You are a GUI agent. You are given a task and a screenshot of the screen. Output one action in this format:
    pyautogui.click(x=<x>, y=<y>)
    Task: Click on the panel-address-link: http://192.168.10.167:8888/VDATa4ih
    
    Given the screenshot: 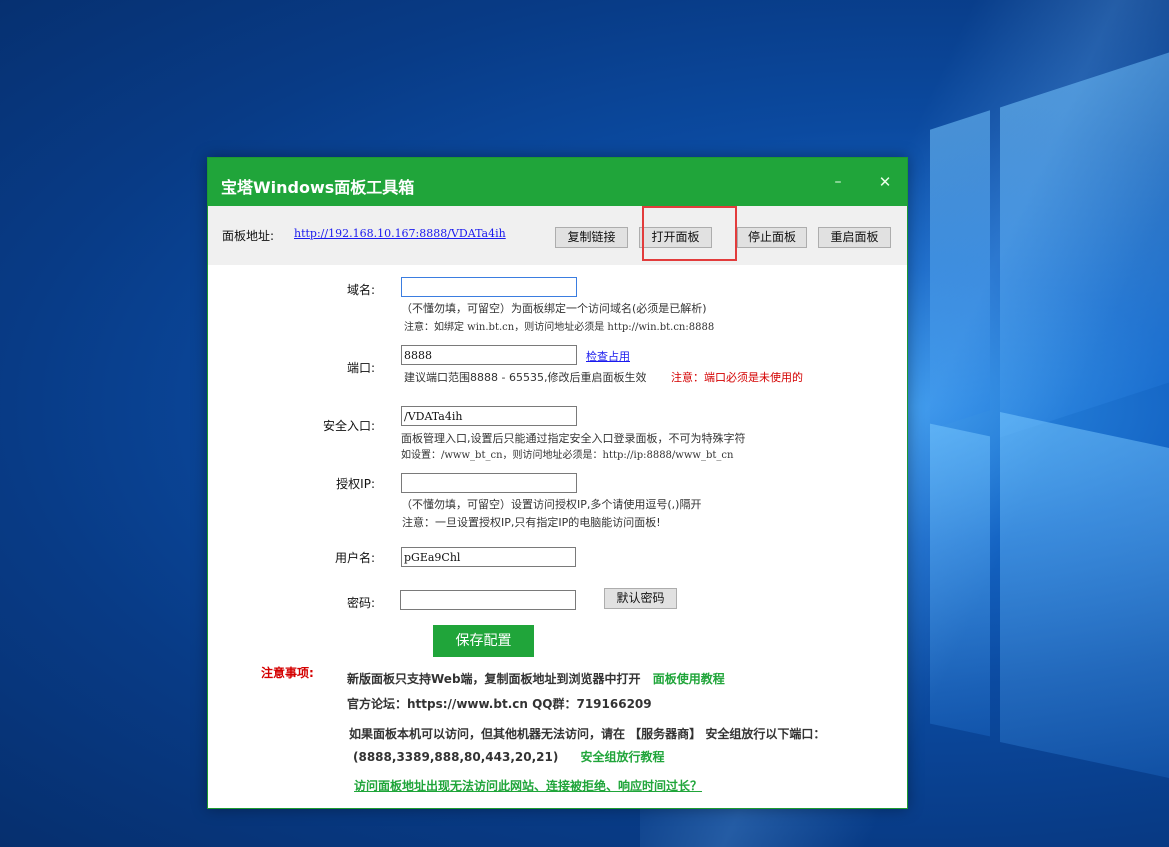 What is the action you would take?
    pyautogui.click(x=400, y=233)
    